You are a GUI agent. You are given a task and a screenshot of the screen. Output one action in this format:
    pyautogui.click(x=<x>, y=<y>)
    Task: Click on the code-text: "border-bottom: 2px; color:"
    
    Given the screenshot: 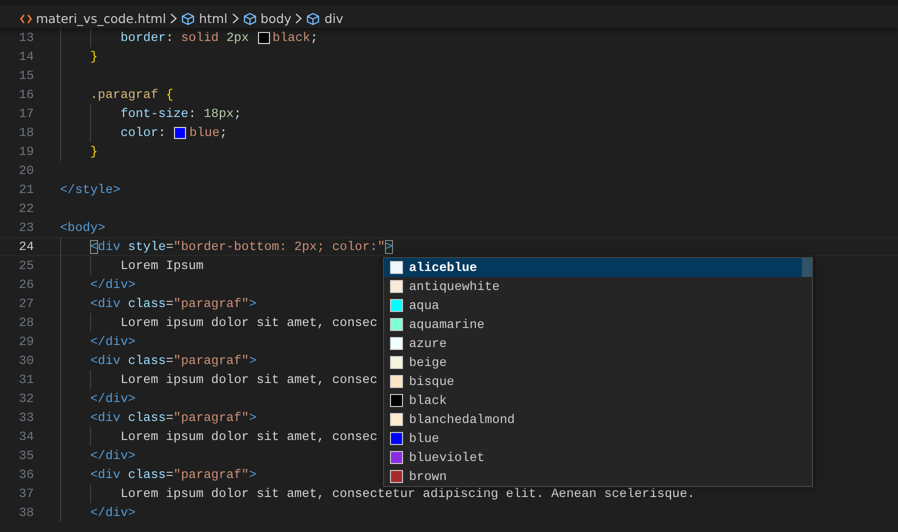 What is the action you would take?
    pyautogui.click(x=279, y=247)
    